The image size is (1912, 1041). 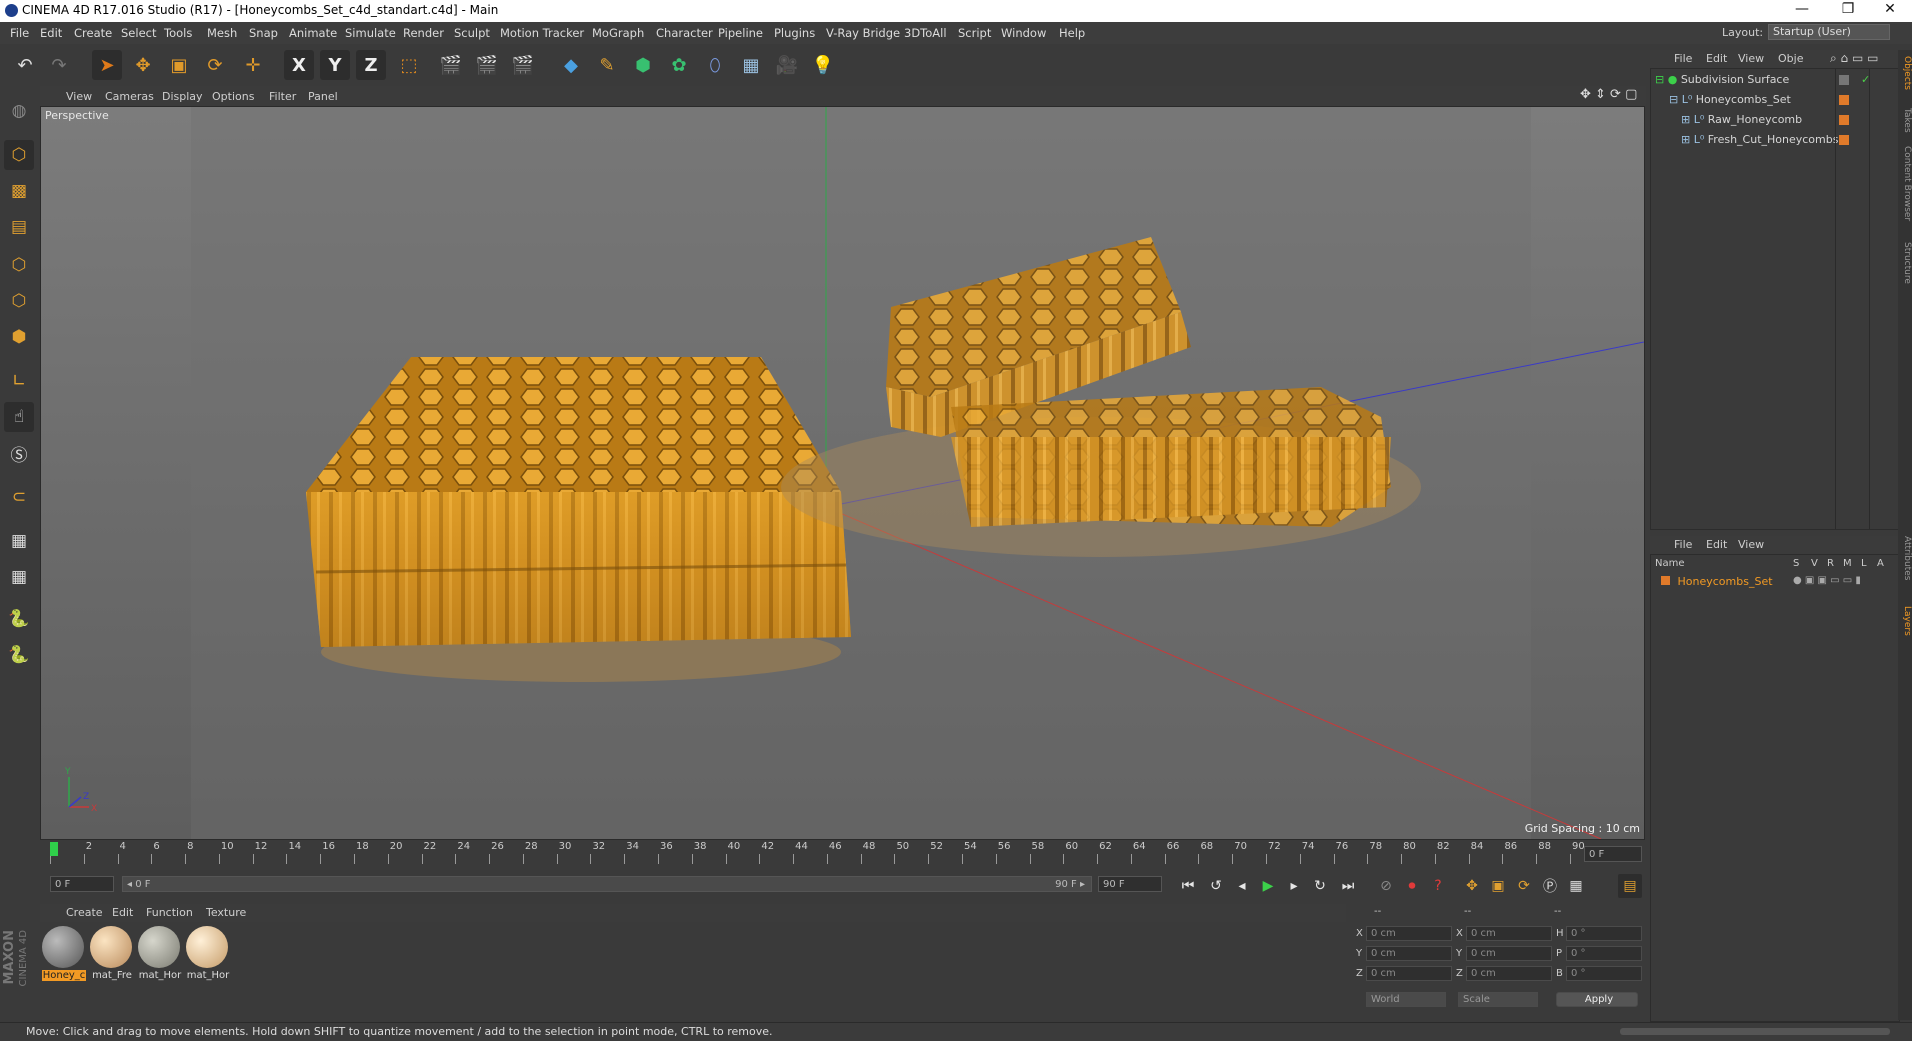 I want to click on restore-button: ❐, so click(x=1848, y=9).